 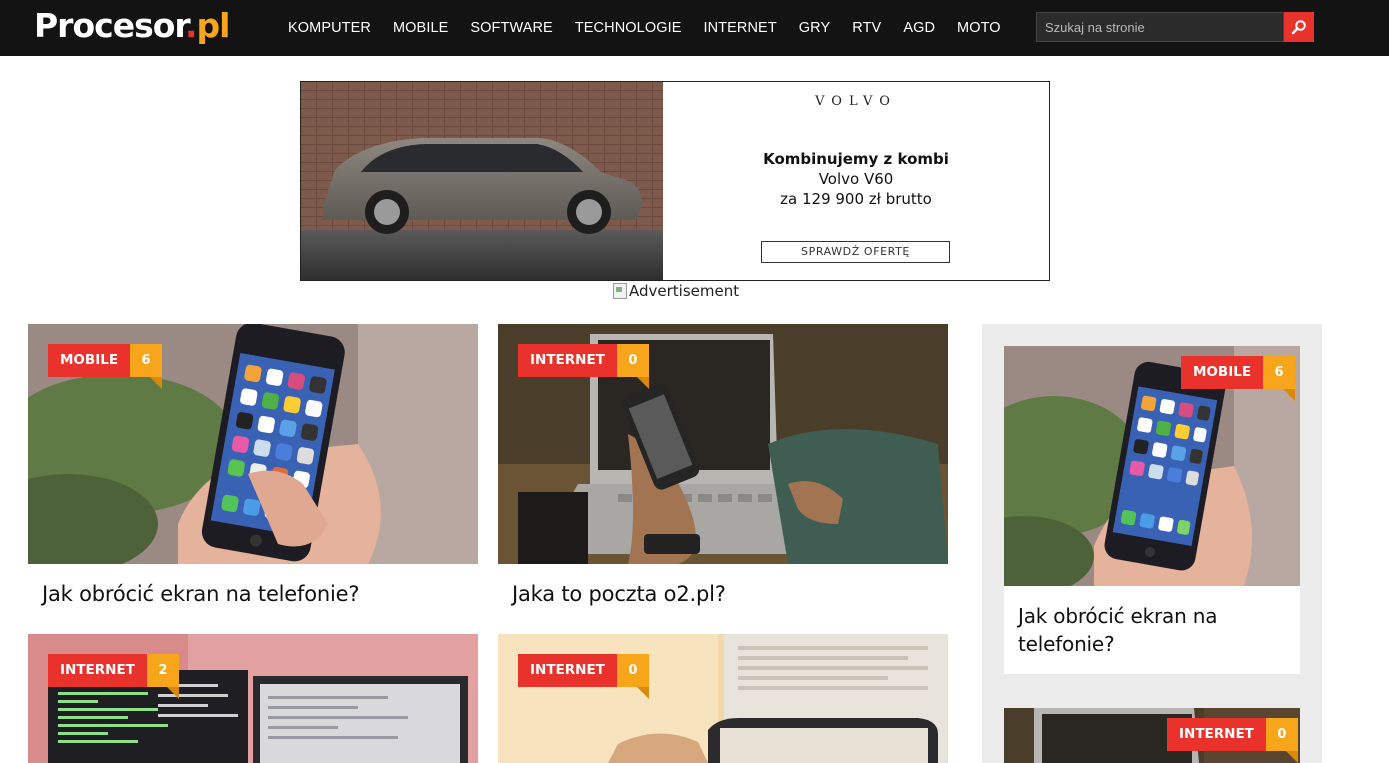 What do you see at coordinates (723, 698) in the screenshot?
I see `article-card: INTERNET 0` at bounding box center [723, 698].